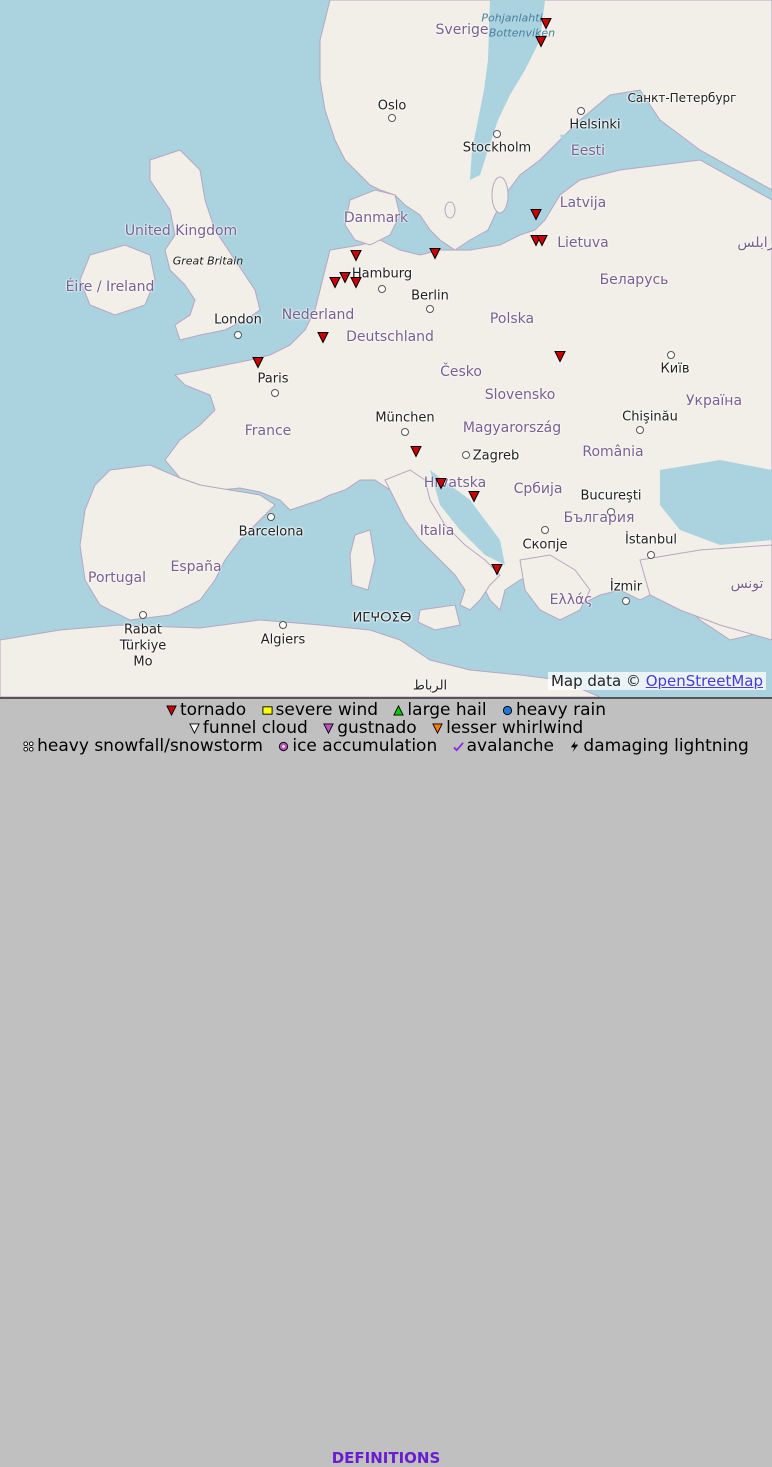  Describe the element at coordinates (704, 681) in the screenshot. I see `openstreetmap-link: OpenStreetMap` at that location.